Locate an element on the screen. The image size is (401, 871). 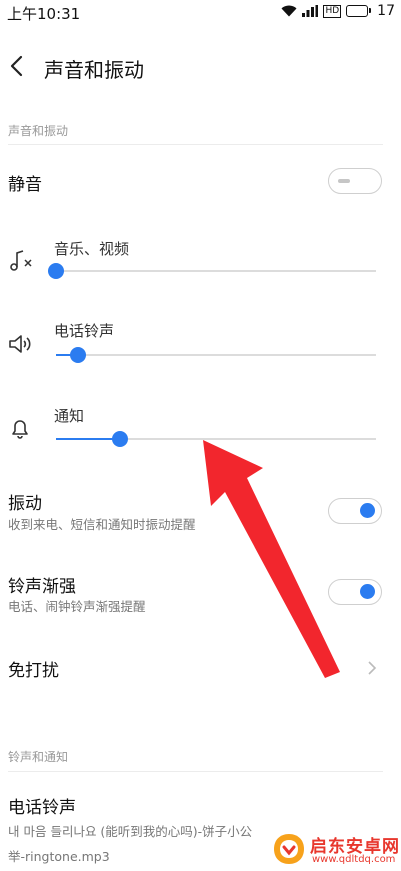
ringtone-label: 电话铃声 is located at coordinates (42, 808).